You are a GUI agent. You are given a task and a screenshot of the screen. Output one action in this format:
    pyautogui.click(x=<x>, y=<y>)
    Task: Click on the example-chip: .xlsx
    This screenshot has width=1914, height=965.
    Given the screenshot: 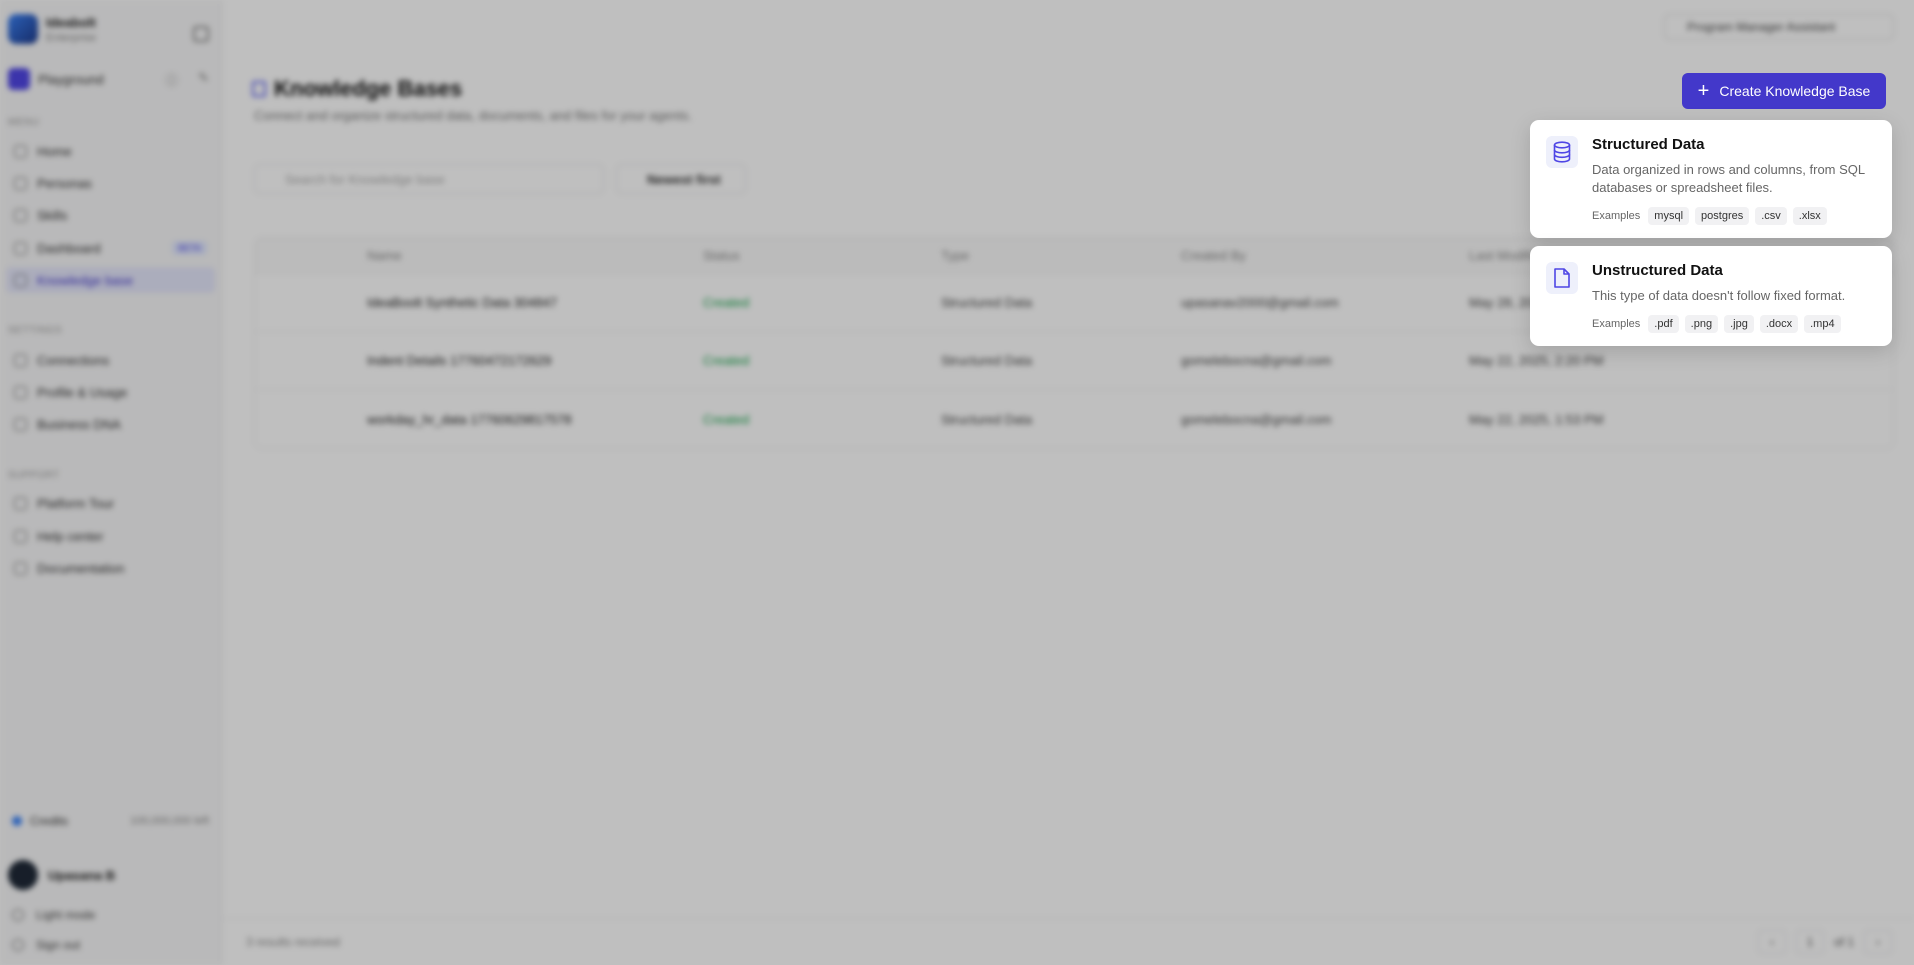 What is the action you would take?
    pyautogui.click(x=1809, y=216)
    